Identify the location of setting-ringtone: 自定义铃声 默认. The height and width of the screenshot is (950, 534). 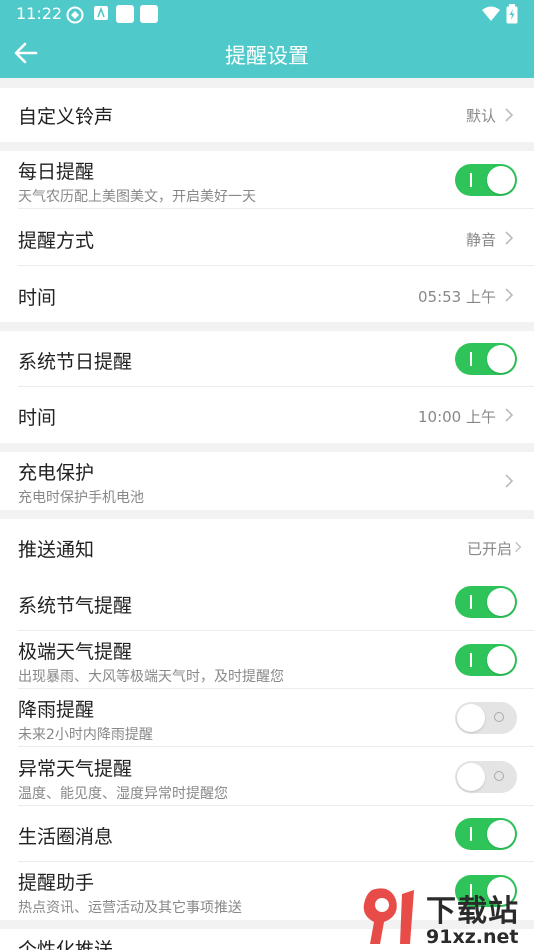
(267, 115).